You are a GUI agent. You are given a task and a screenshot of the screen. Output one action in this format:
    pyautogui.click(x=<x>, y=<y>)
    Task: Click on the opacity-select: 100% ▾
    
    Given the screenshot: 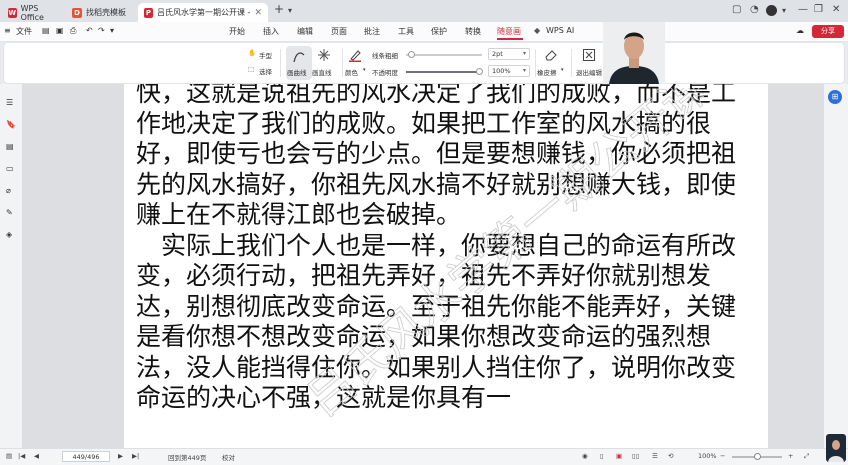 What is the action you would take?
    pyautogui.click(x=509, y=71)
    